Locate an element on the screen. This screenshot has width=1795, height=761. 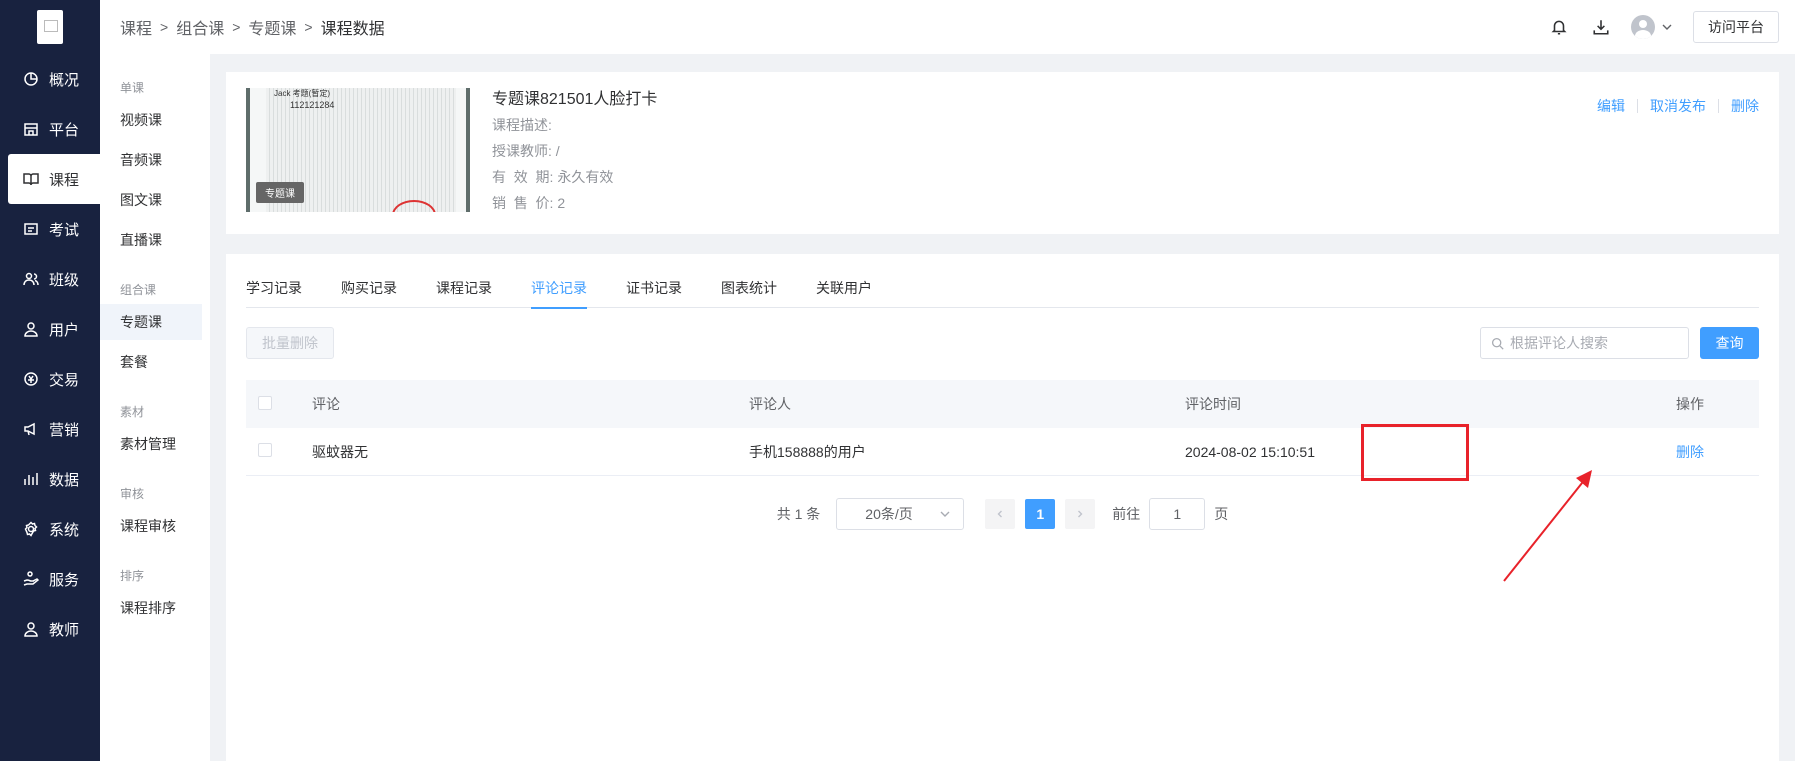
table-header: 评论 评论人 评论时间 操作 is located at coordinates (1002, 404).